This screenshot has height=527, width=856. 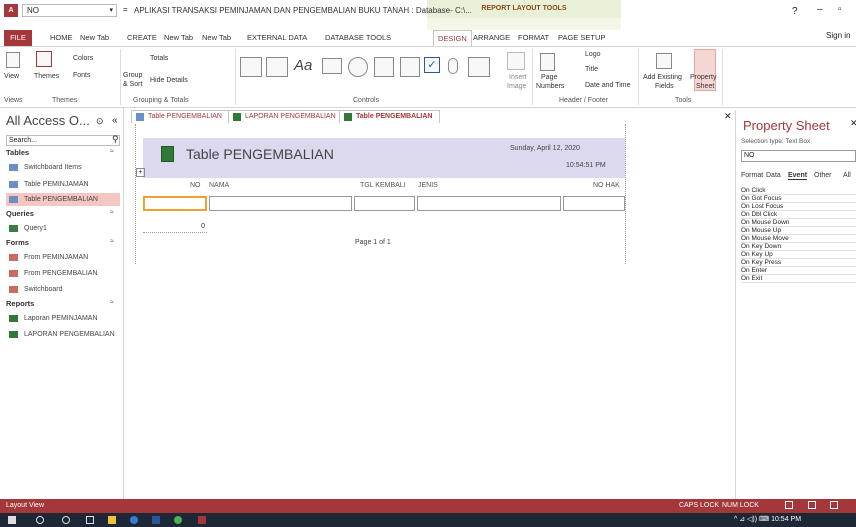 What do you see at coordinates (358, 38) in the screenshot?
I see `tab-database-tools: DATABASE TOOLS` at bounding box center [358, 38].